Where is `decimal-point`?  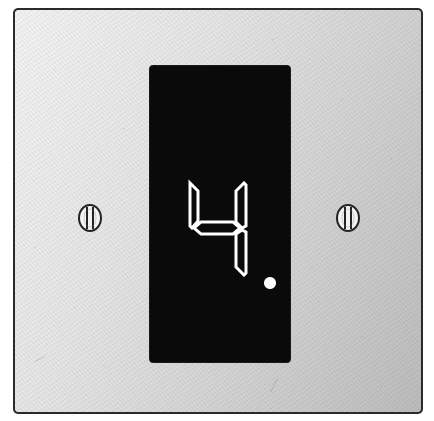
decimal-point is located at coordinates (270, 283).